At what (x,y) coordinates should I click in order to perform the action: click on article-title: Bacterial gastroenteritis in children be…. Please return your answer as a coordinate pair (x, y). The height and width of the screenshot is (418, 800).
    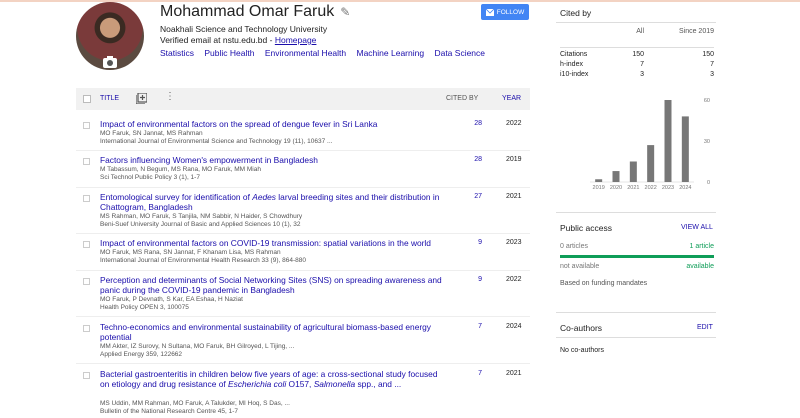
    Looking at the image, I should click on (272, 379).